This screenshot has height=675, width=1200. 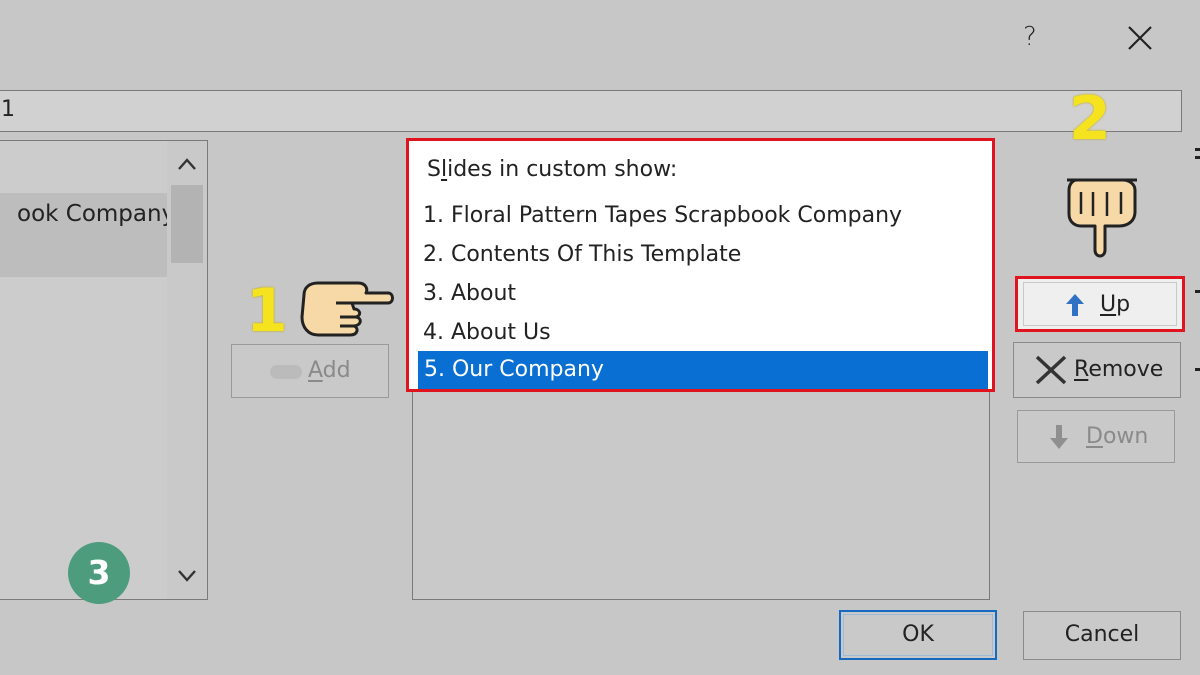 I want to click on left-list-scrollbar, so click(x=187, y=370).